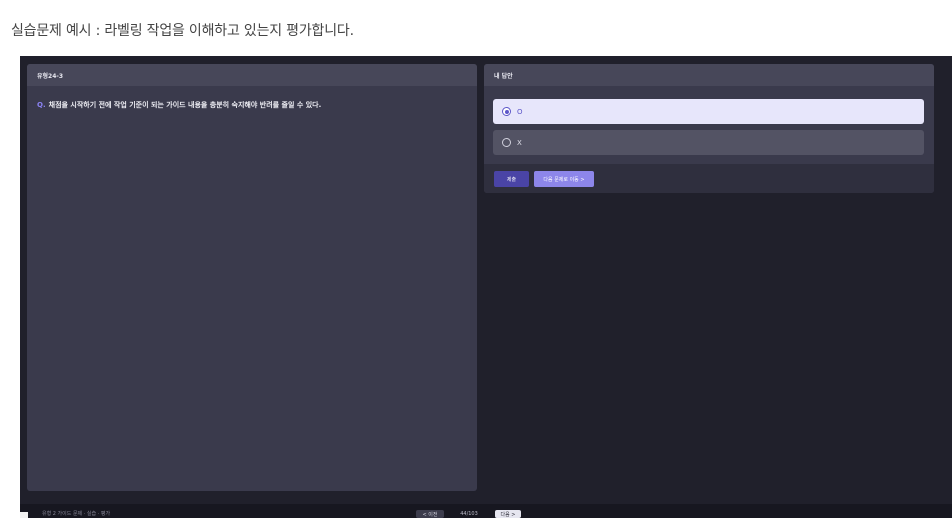 The width and height of the screenshot is (952, 518). I want to click on answer-option-x: X, so click(708, 142).